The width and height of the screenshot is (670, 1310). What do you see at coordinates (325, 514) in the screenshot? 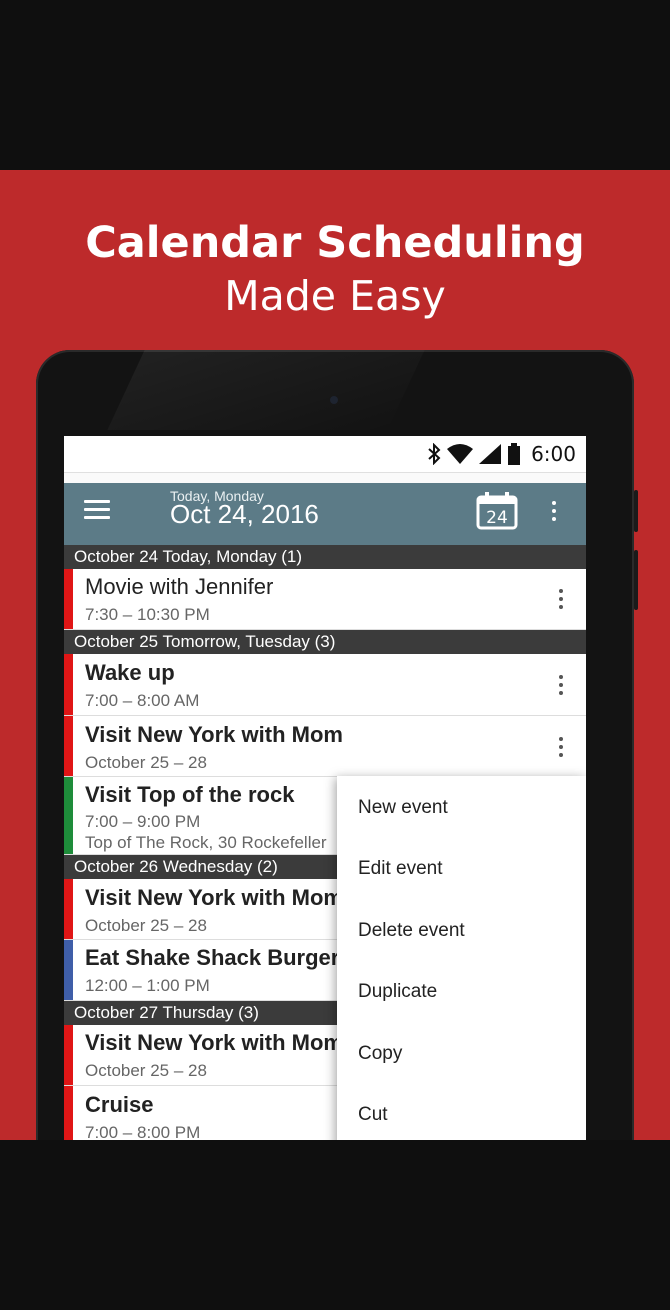
I see `app-toolbar: Today, Monday Oct 24, 2016 24` at bounding box center [325, 514].